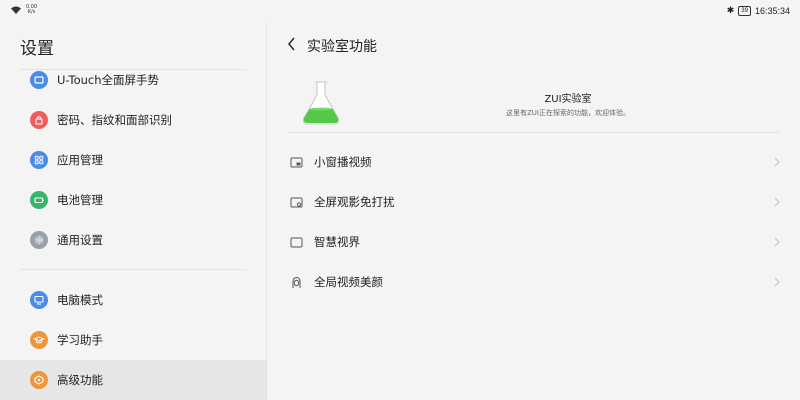 This screenshot has width=800, height=400. I want to click on network-speed-unit: K/s, so click(31, 12).